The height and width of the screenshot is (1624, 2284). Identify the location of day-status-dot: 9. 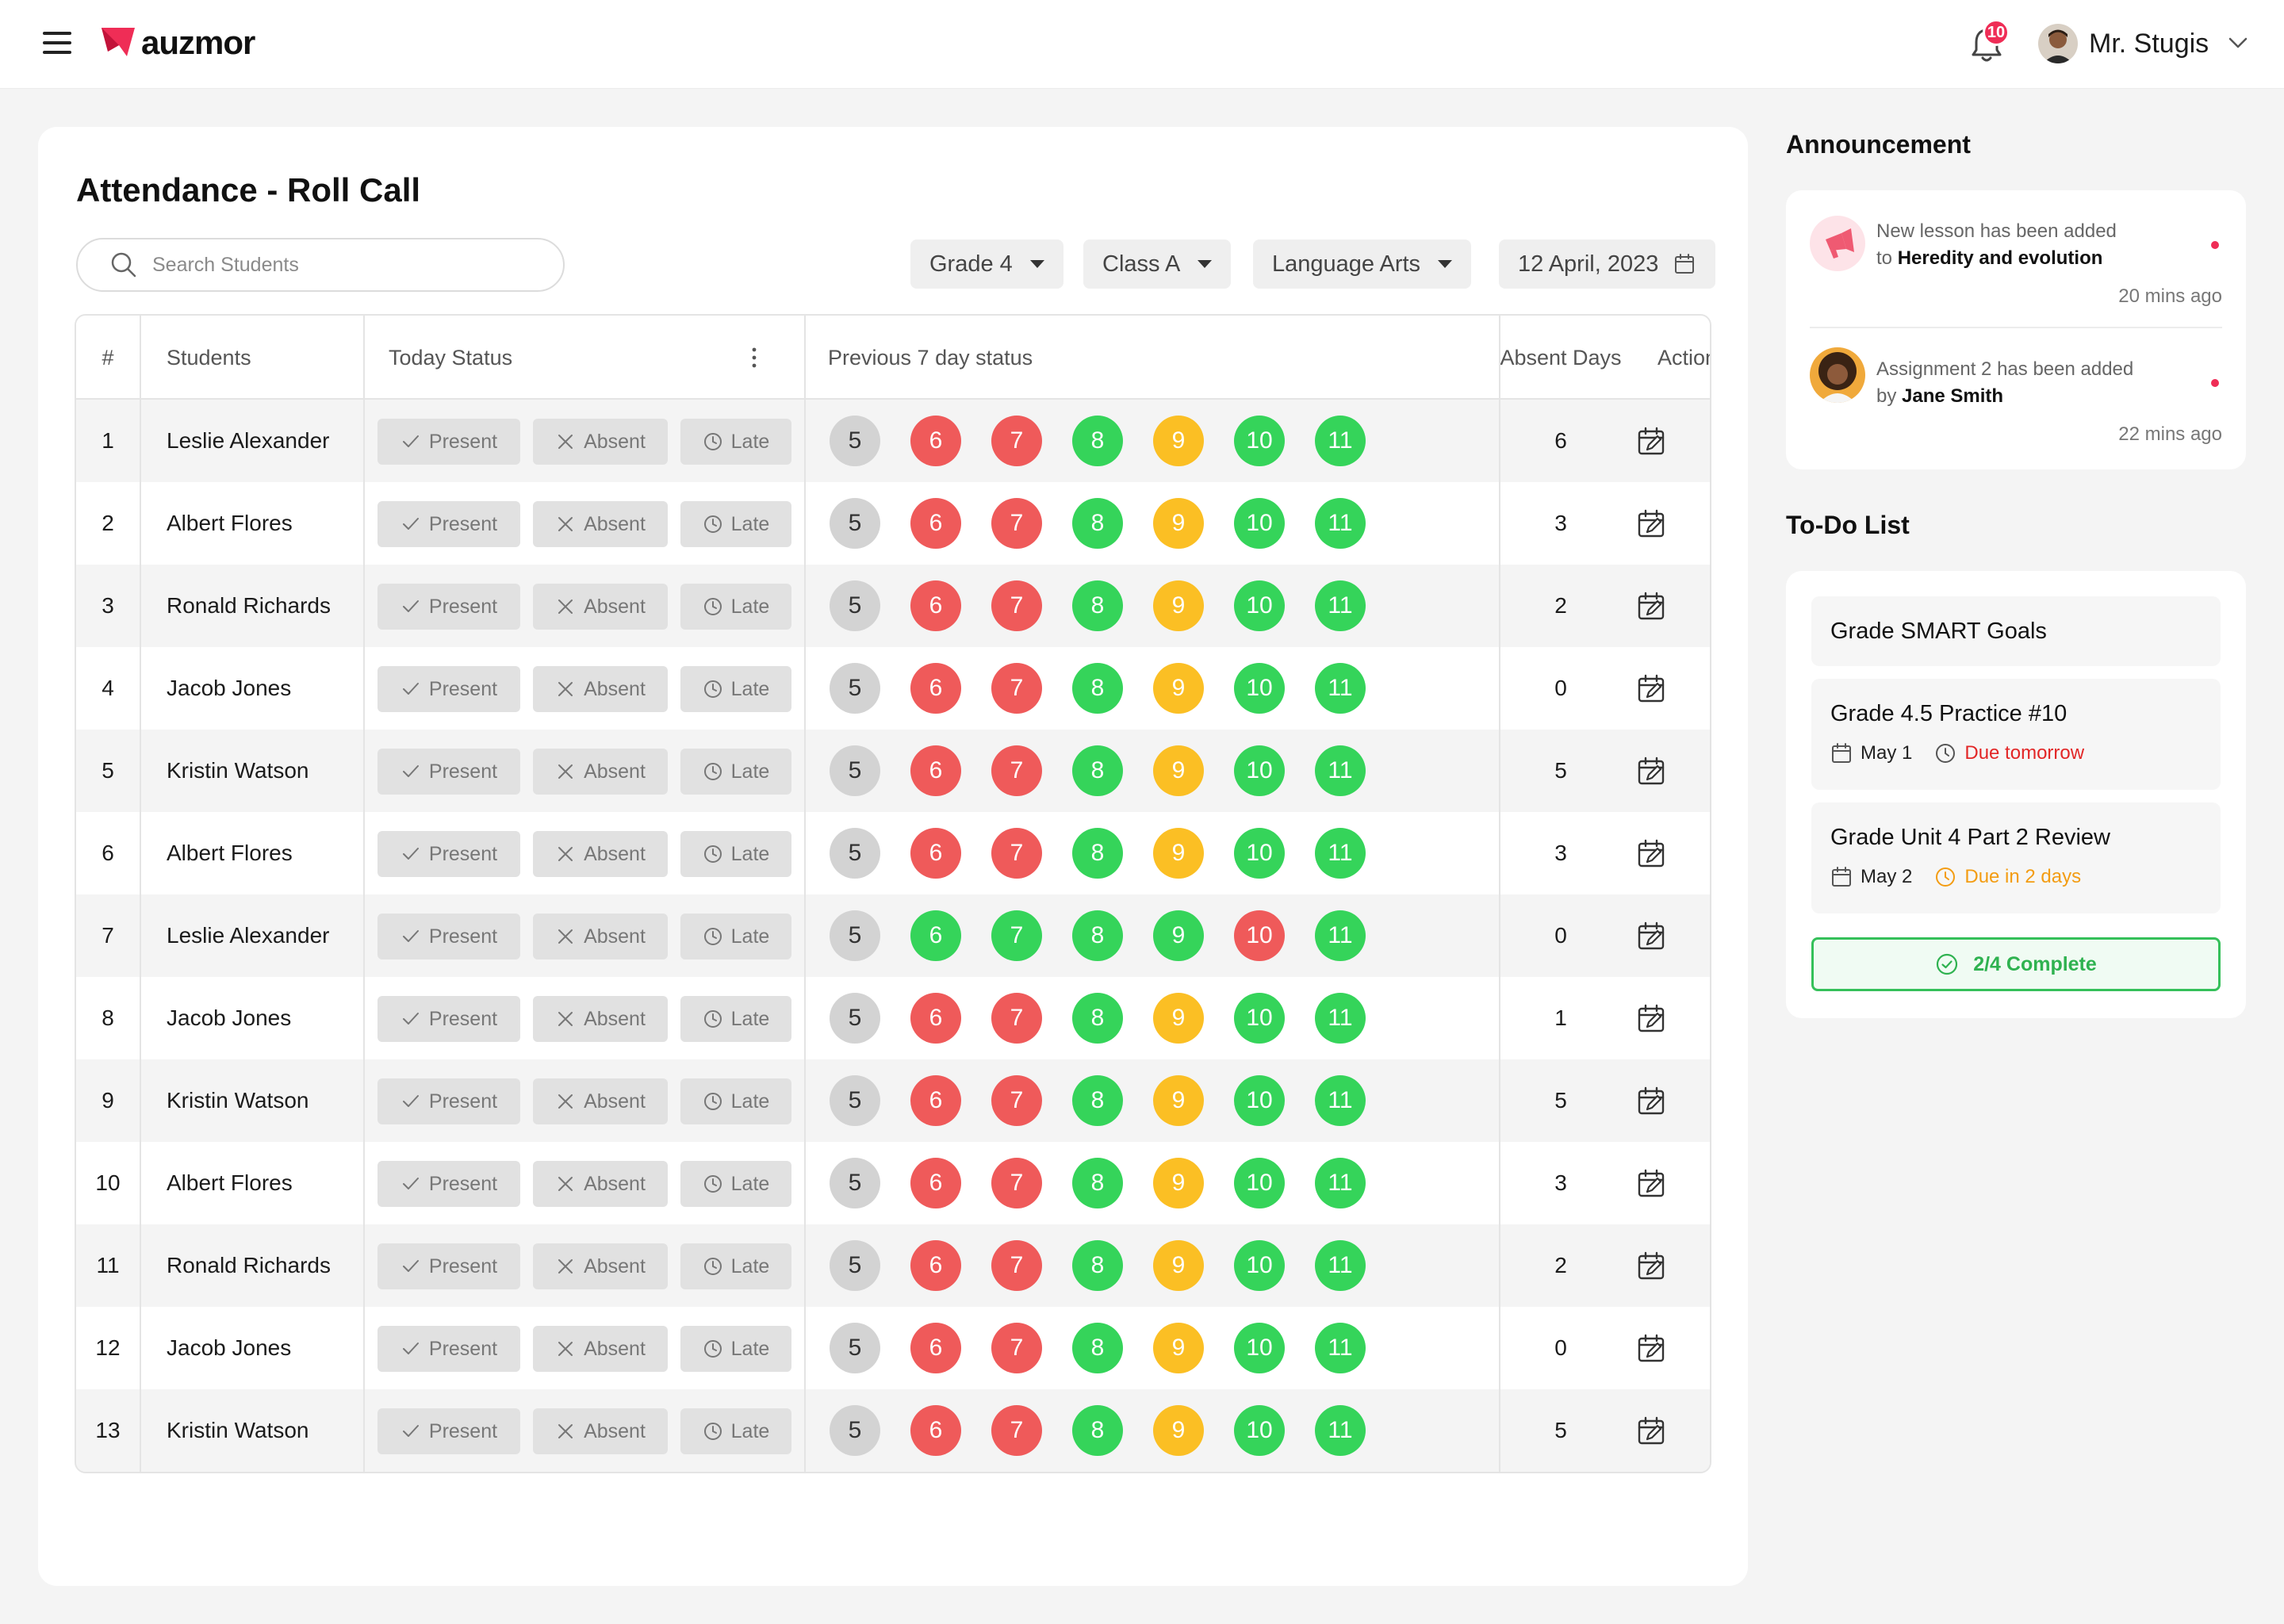
(1178, 1348).